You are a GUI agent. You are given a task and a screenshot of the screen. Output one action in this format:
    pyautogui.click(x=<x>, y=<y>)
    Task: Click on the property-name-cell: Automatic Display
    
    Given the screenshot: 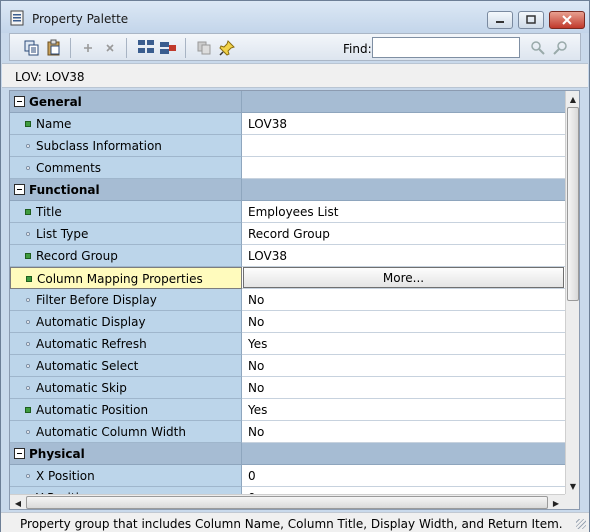 What is the action you would take?
    pyautogui.click(x=126, y=322)
    